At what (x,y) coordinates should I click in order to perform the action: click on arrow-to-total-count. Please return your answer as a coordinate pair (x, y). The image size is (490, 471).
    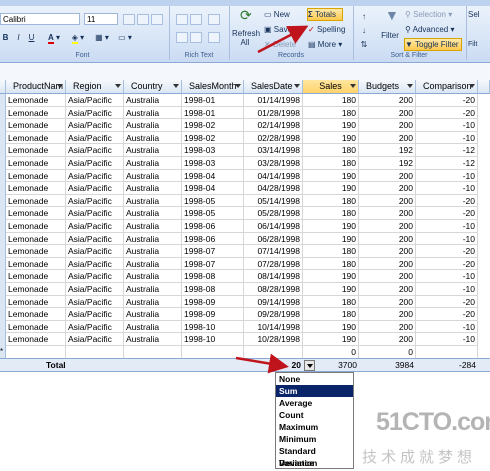
    Looking at the image, I should click on (262, 363).